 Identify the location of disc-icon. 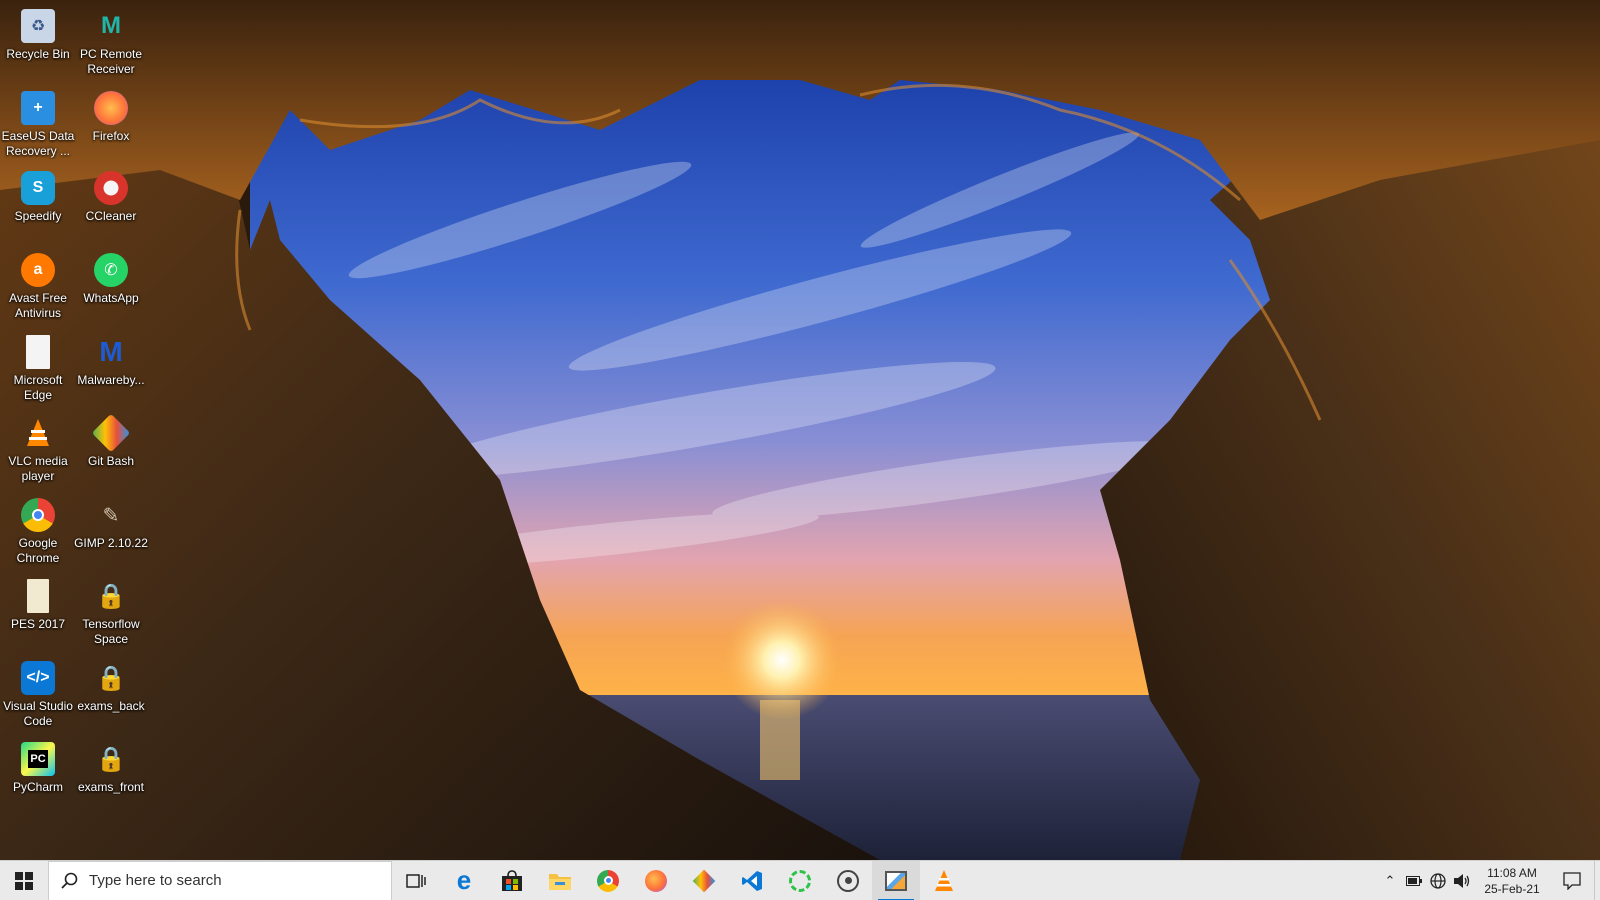
(848, 880).